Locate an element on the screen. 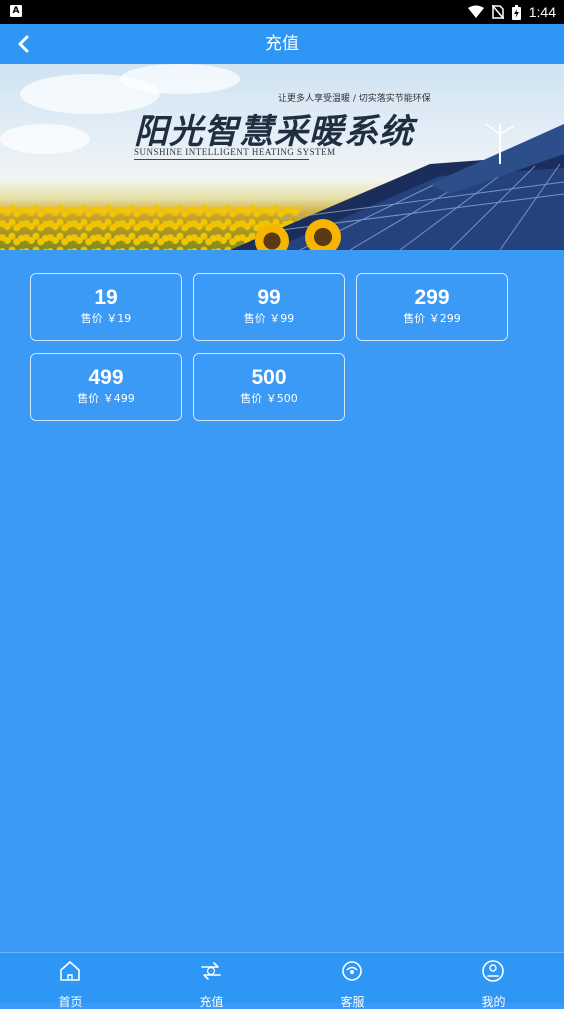  battery-charging-icon is located at coordinates (516, 12).